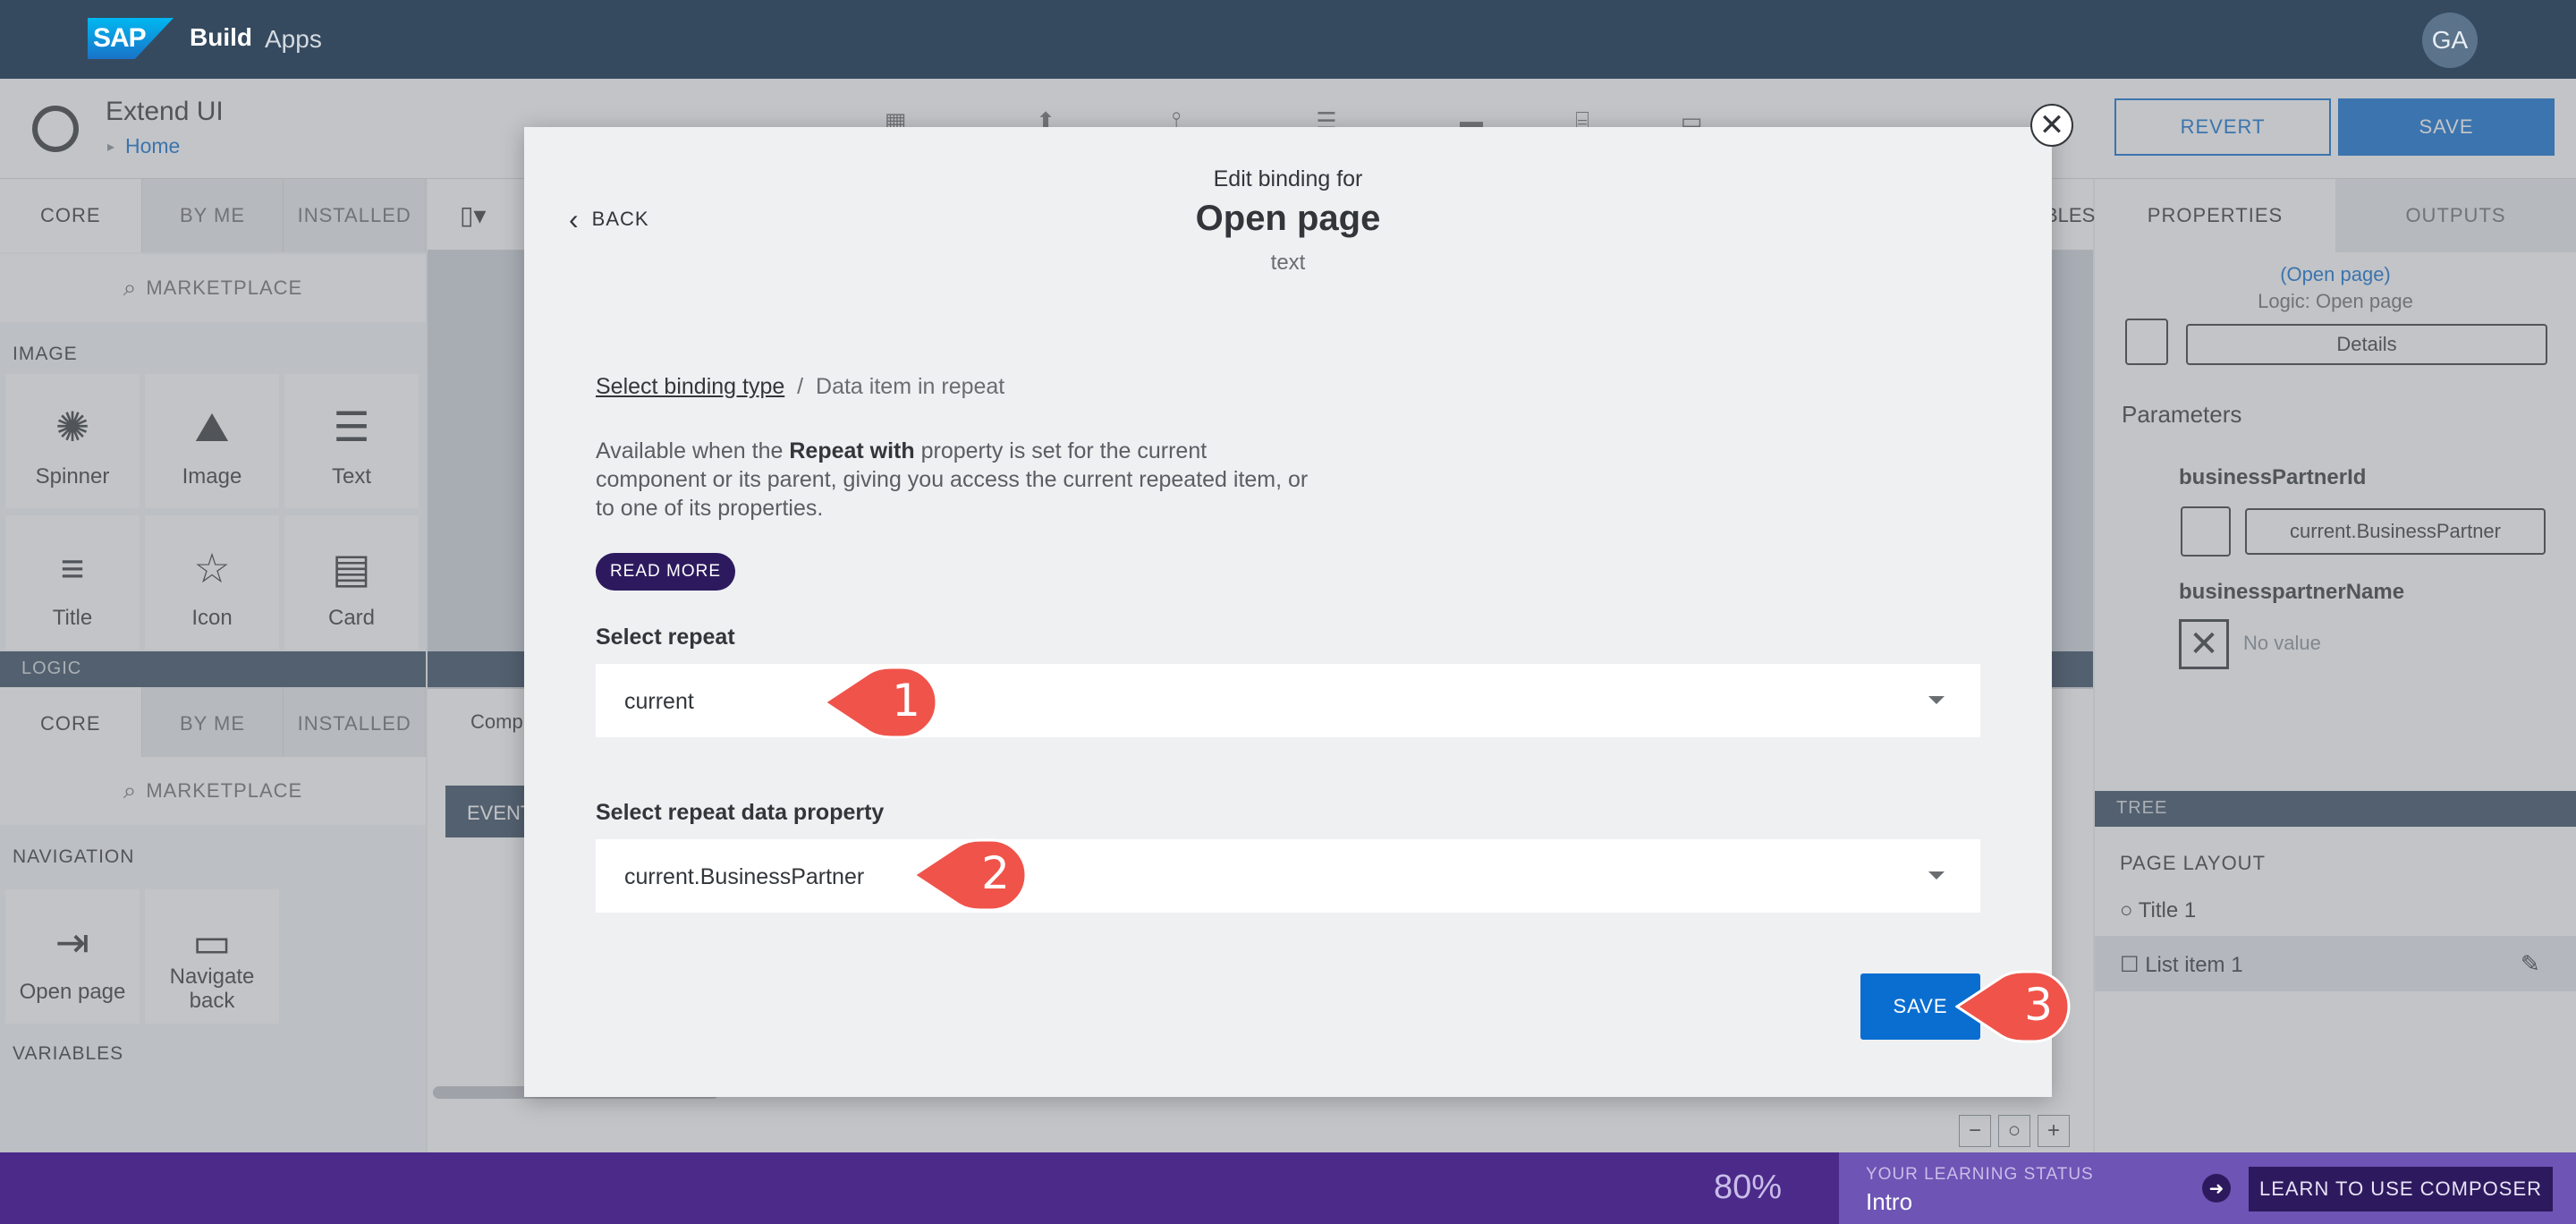  I want to click on callout-marker: 3, so click(2013, 1007).